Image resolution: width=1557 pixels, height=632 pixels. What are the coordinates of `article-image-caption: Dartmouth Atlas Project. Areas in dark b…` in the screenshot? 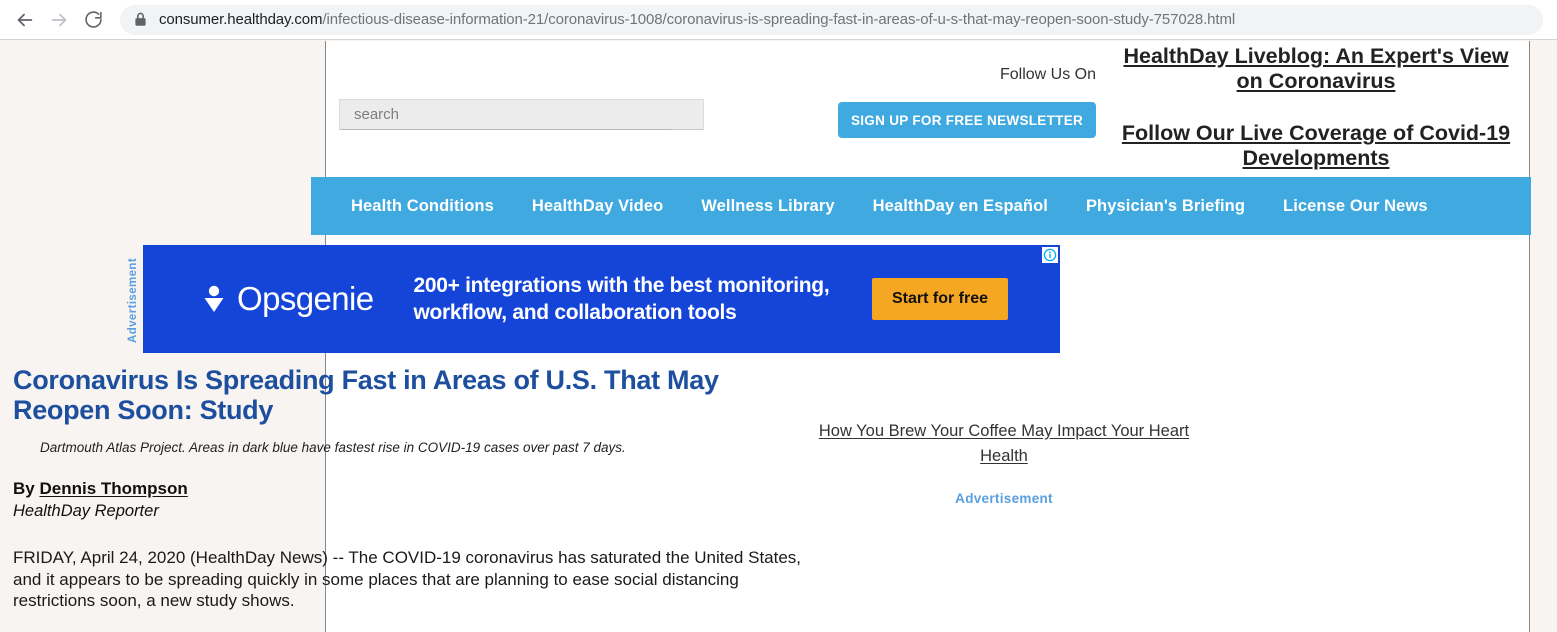 It's located at (333, 447).